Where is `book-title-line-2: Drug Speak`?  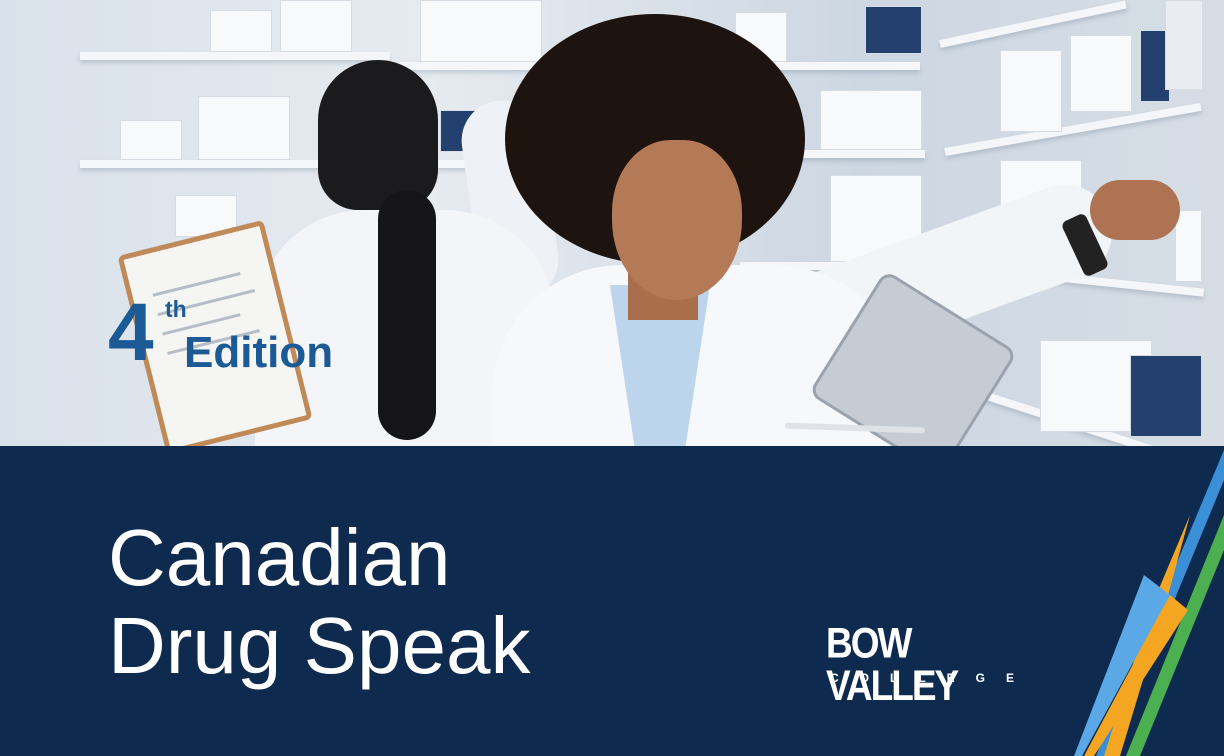 book-title-line-2: Drug Speak is located at coordinates (319, 645).